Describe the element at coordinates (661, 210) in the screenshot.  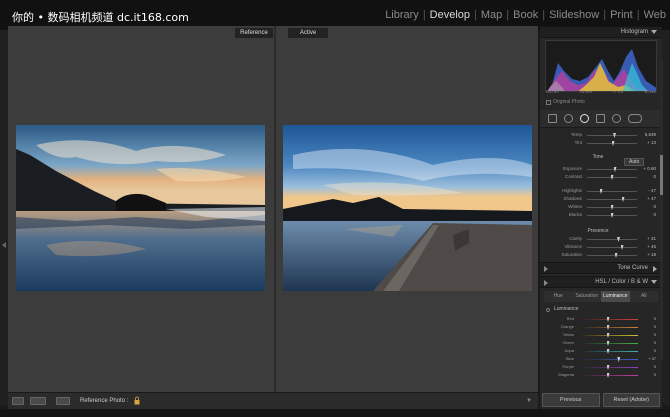
I see `panel-scrollbar` at that location.